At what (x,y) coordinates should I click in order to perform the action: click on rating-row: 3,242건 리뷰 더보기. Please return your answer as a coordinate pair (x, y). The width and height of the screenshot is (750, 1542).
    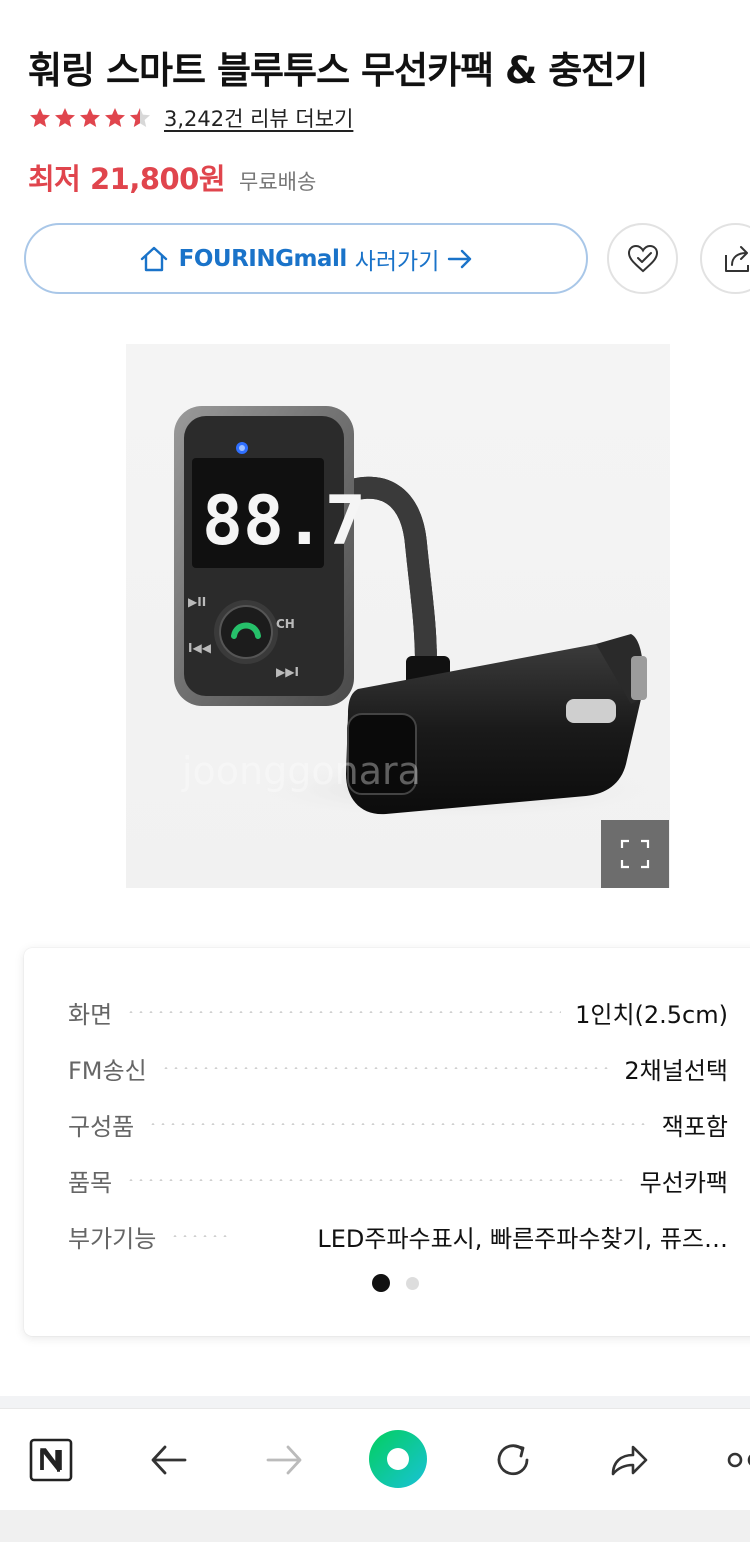
    Looking at the image, I should click on (190, 118).